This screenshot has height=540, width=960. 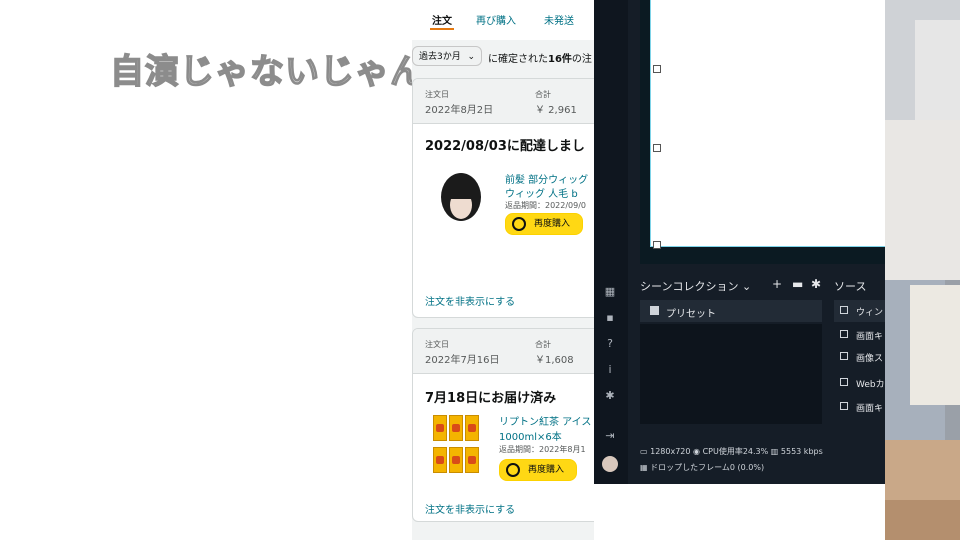 I want to click on order-header: 注文日 2022年7月16日 合計 ￥1,608, so click(x=503, y=351).